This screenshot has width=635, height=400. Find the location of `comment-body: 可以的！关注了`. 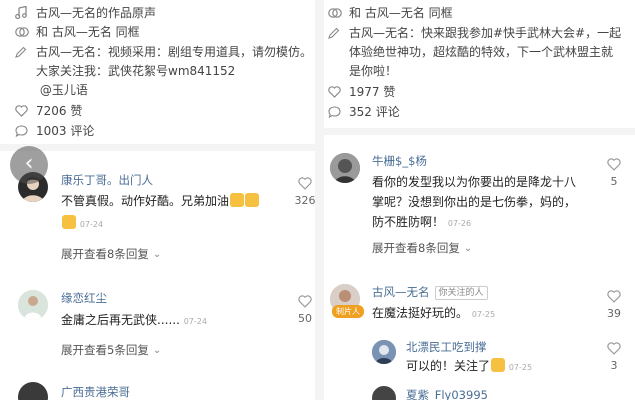

comment-body: 可以的！关注了 is located at coordinates (448, 366).